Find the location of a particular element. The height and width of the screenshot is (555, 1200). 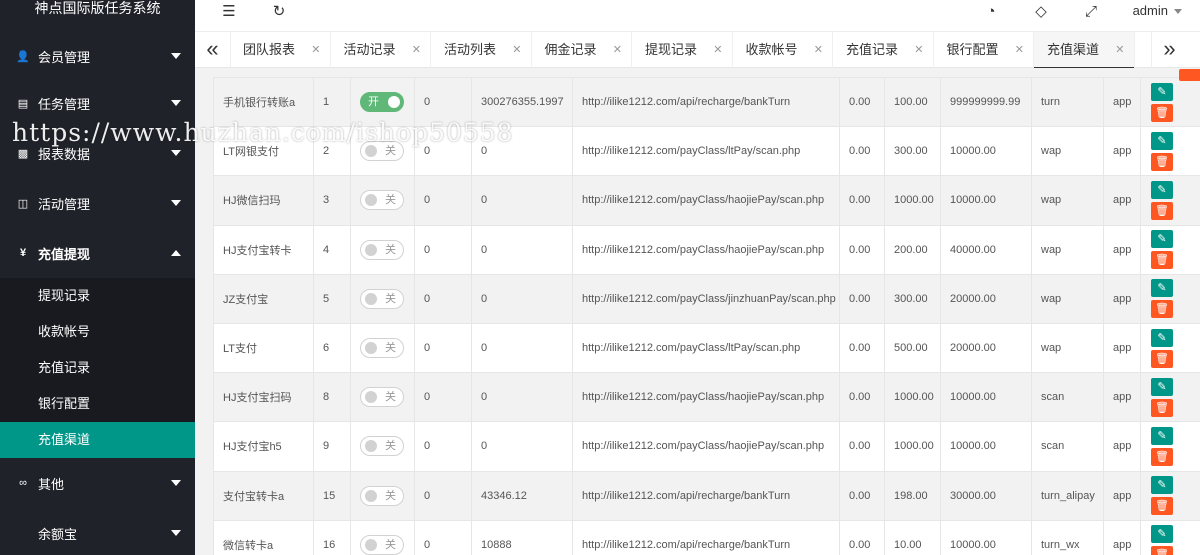

tab-recharge-records: 充值记录 ✕ is located at coordinates (883, 50).